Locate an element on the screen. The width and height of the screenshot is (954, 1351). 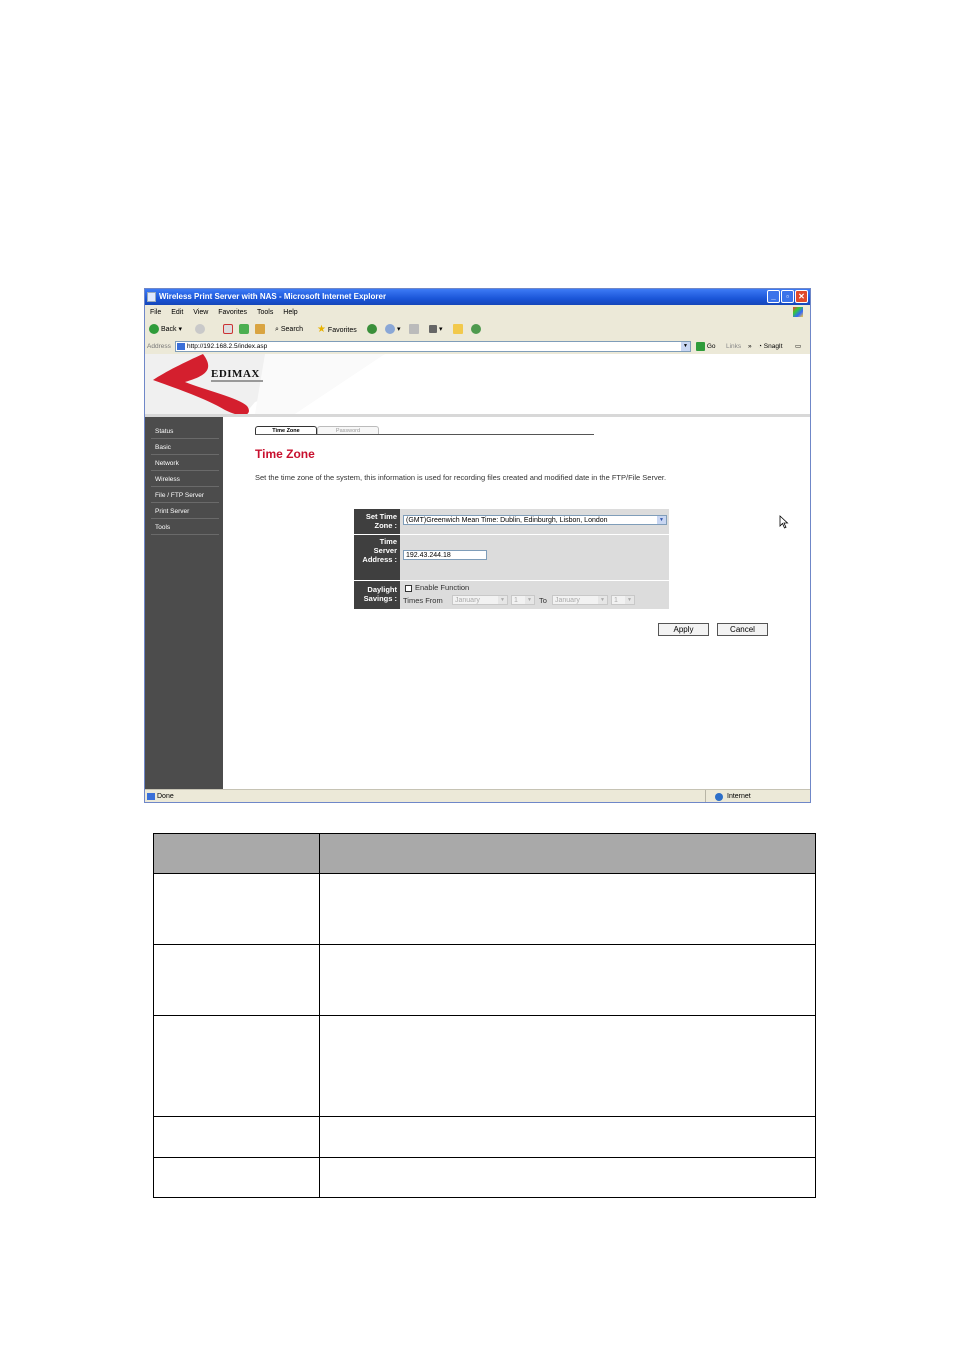
refresh-icon is located at coordinates (244, 329).